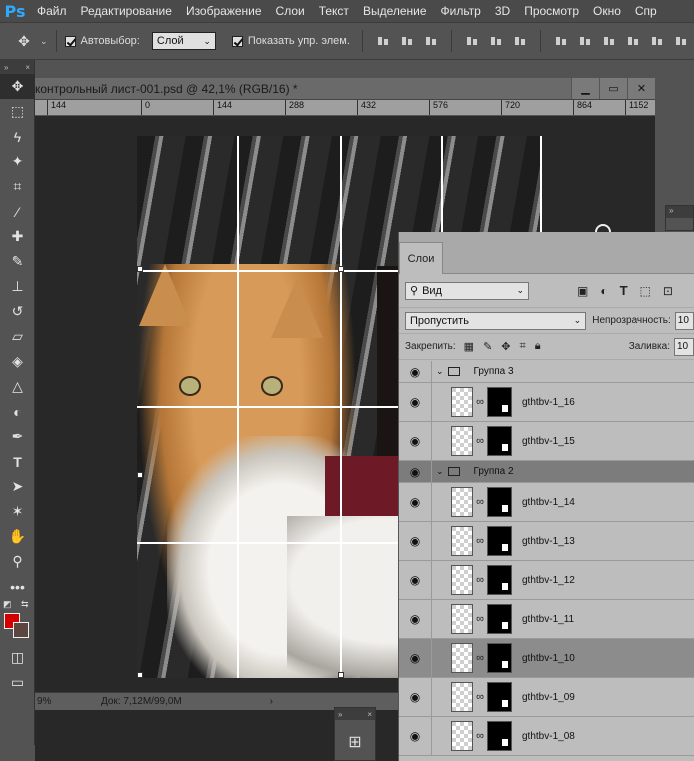  Describe the element at coordinates (679, 218) in the screenshot. I see `collapsed-panel: »` at that location.